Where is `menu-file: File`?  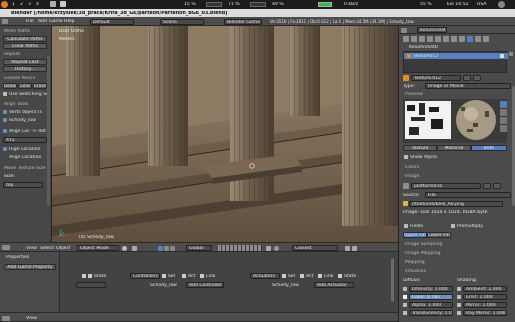
menu-file: File is located at coordinates (32, 21).